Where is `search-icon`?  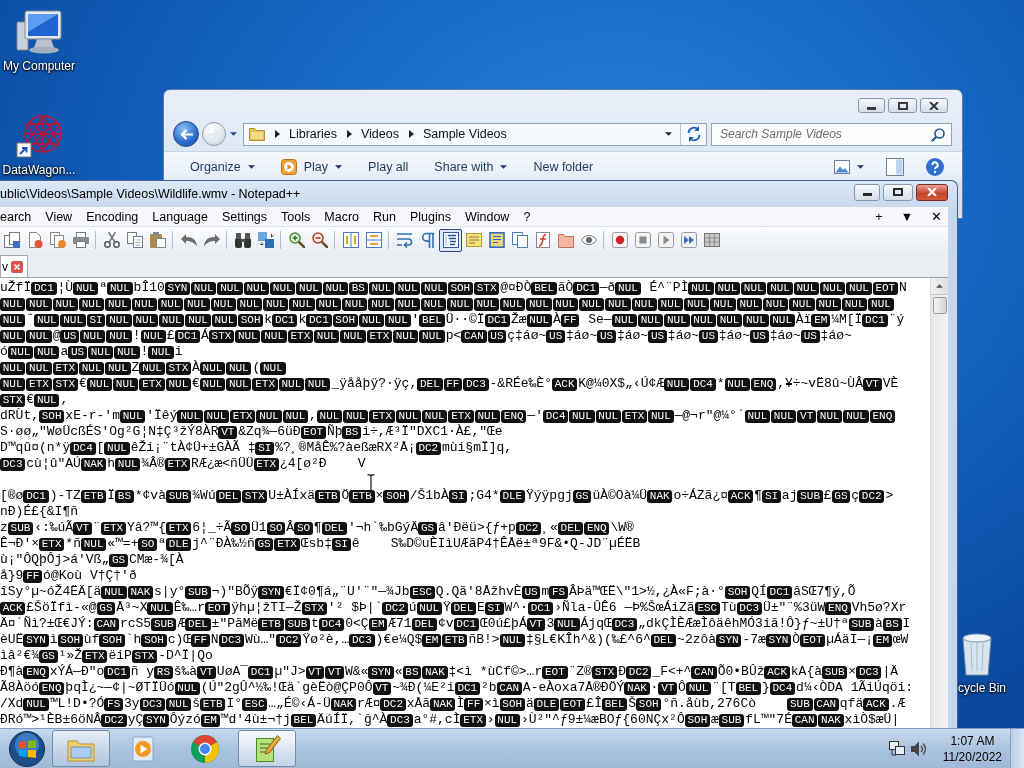
search-icon is located at coordinates (938, 134).